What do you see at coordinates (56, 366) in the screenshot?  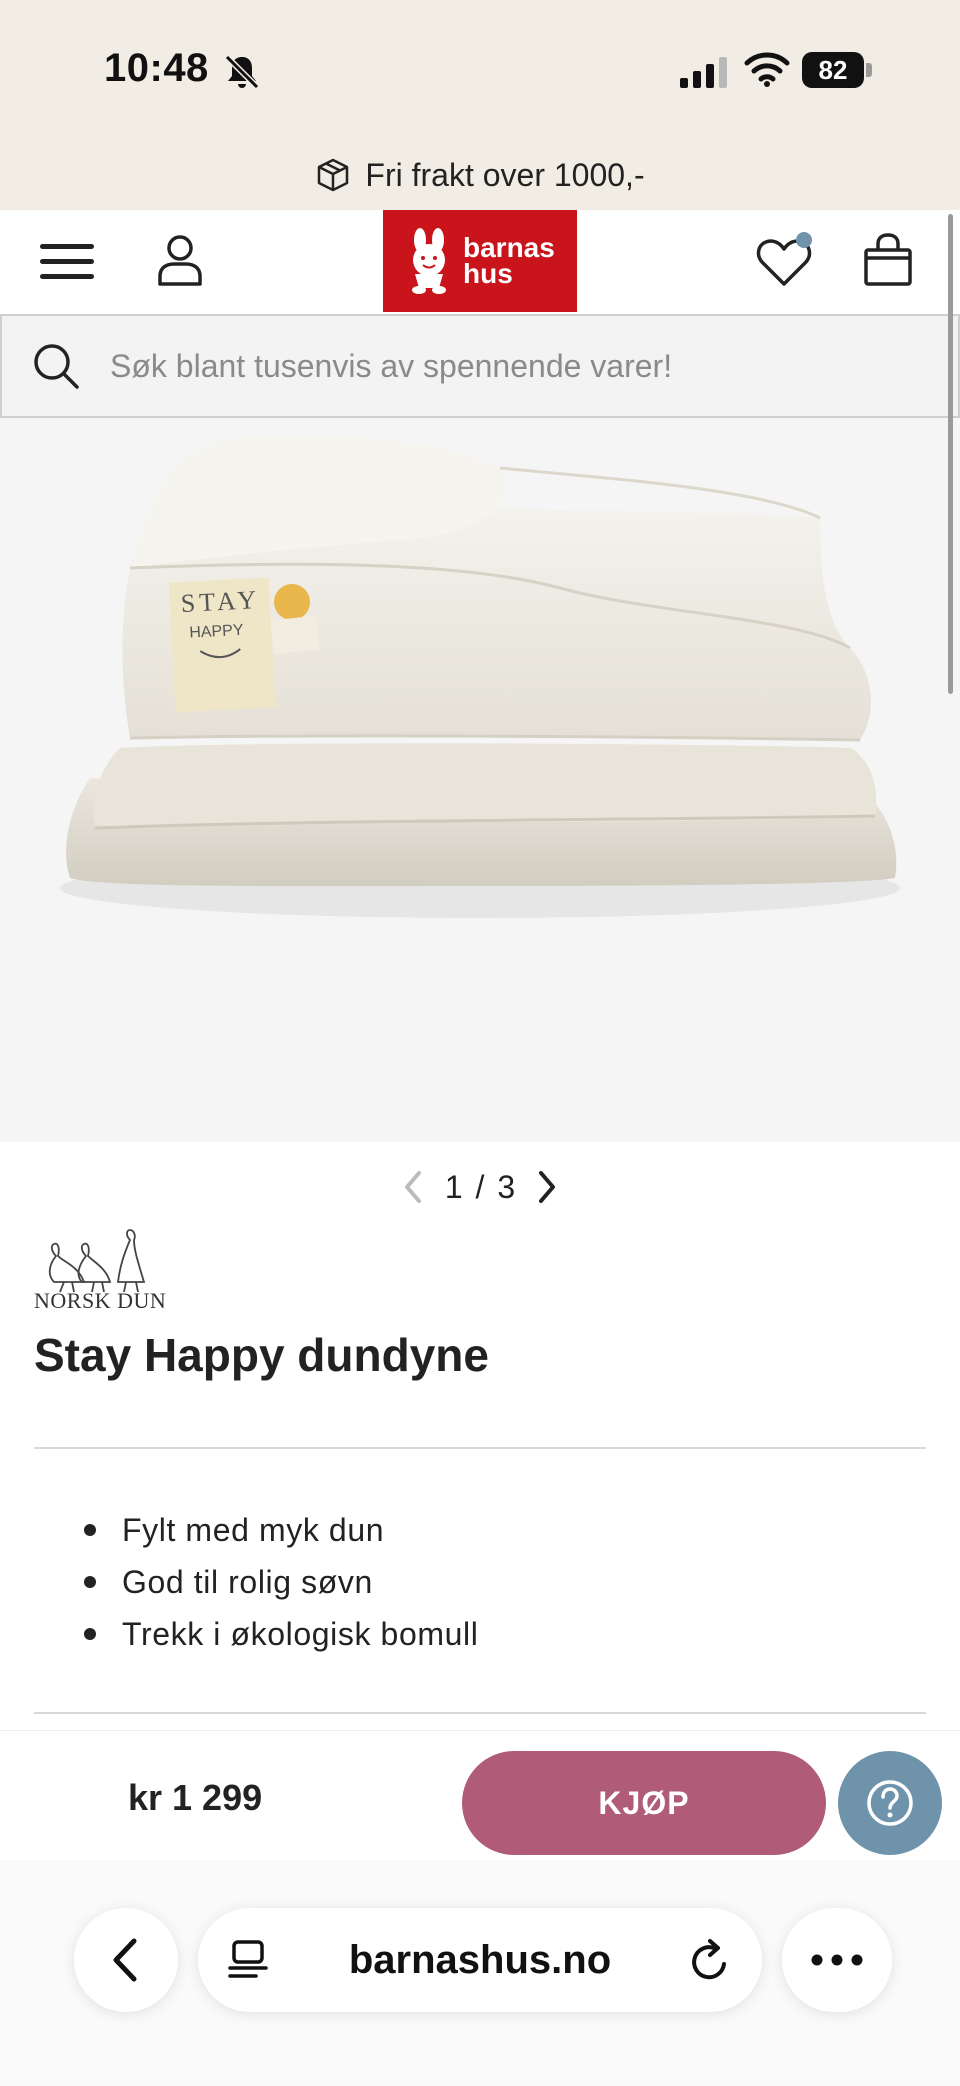 I see `search-icon` at bounding box center [56, 366].